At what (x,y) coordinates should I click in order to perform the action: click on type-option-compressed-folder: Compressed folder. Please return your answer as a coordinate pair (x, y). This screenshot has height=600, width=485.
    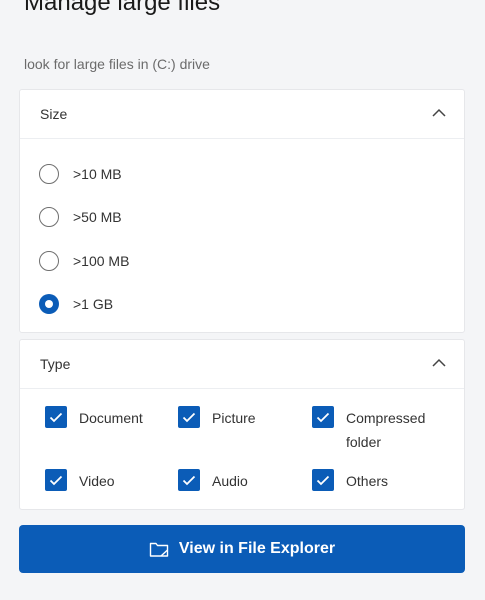
    Looking at the image, I should click on (368, 430).